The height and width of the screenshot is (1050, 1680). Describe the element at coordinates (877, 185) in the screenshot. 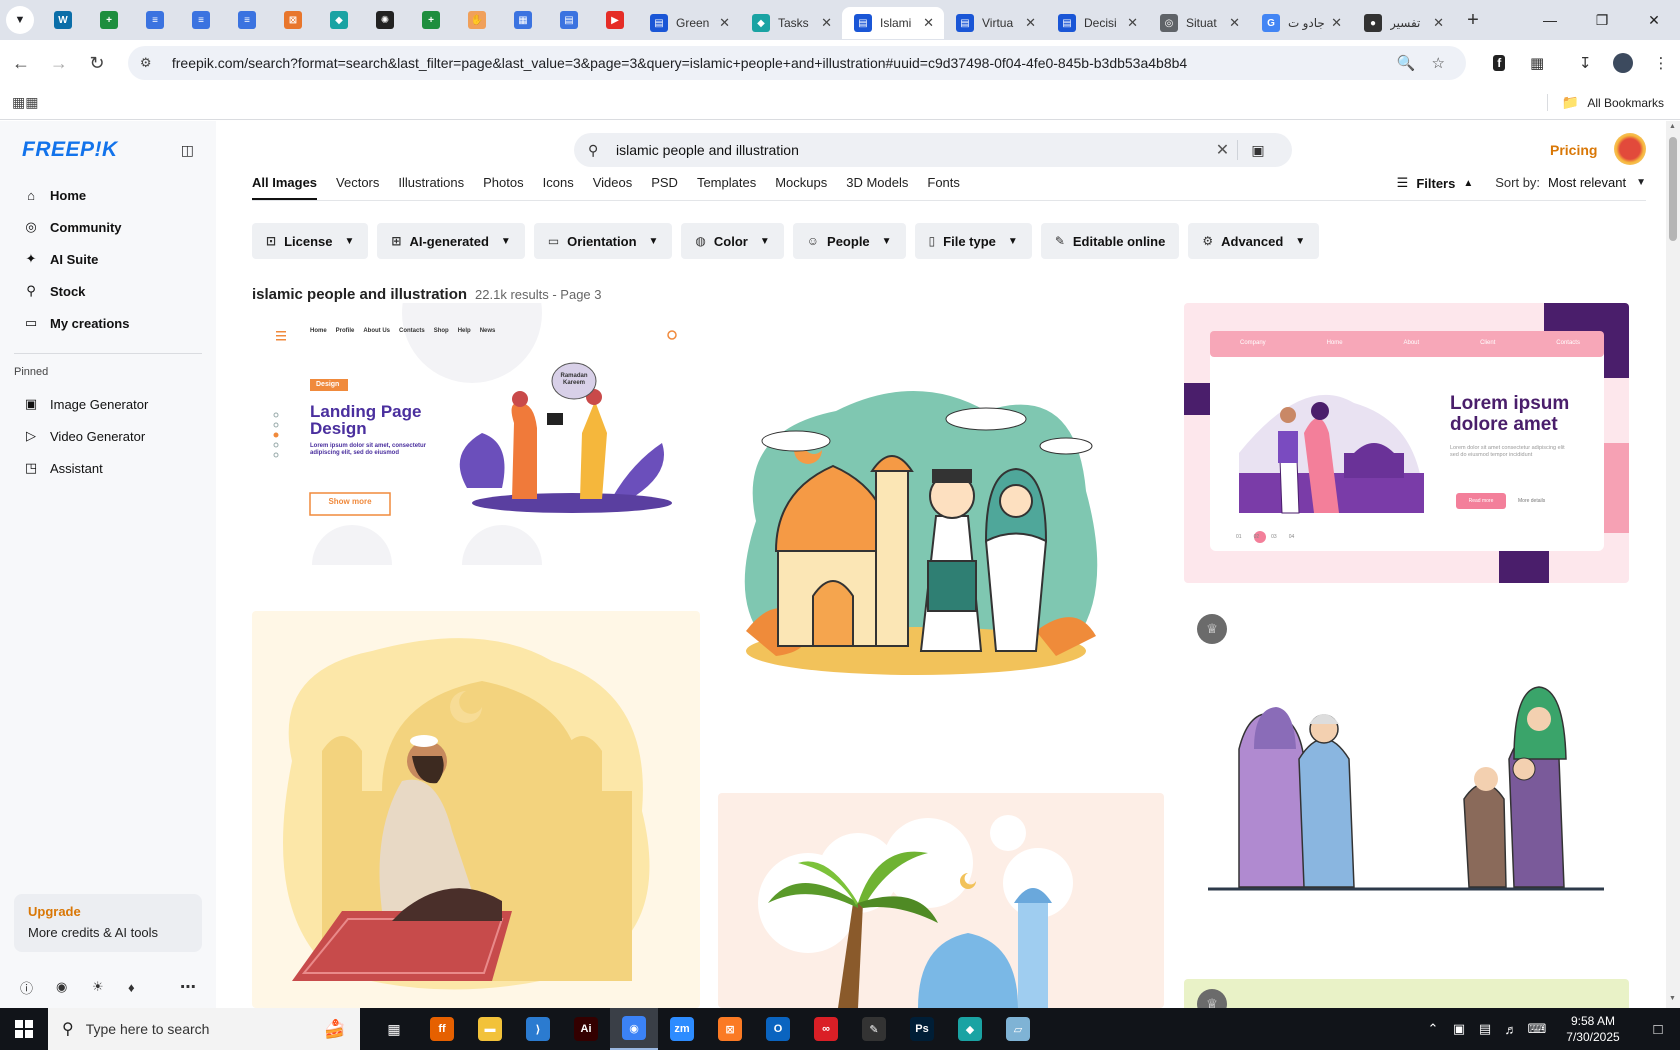

I see `tab-3d-models: 3D Models` at that location.